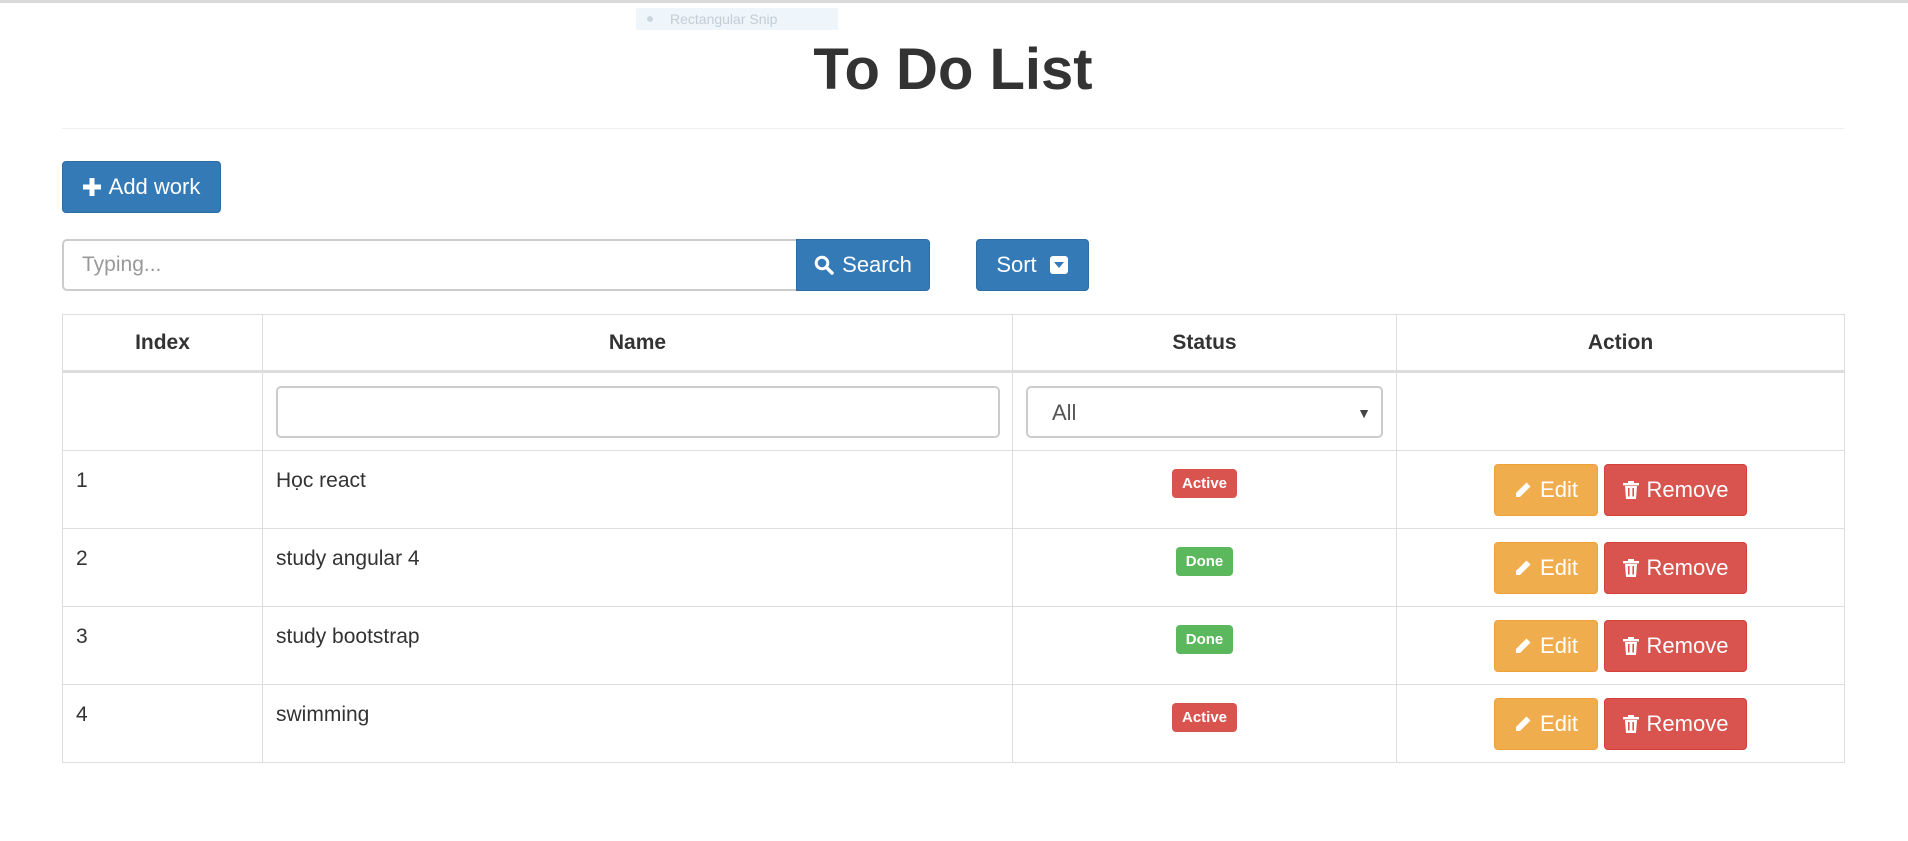 The height and width of the screenshot is (841, 1908). I want to click on snip-label: Rectangular Snip, so click(724, 19).